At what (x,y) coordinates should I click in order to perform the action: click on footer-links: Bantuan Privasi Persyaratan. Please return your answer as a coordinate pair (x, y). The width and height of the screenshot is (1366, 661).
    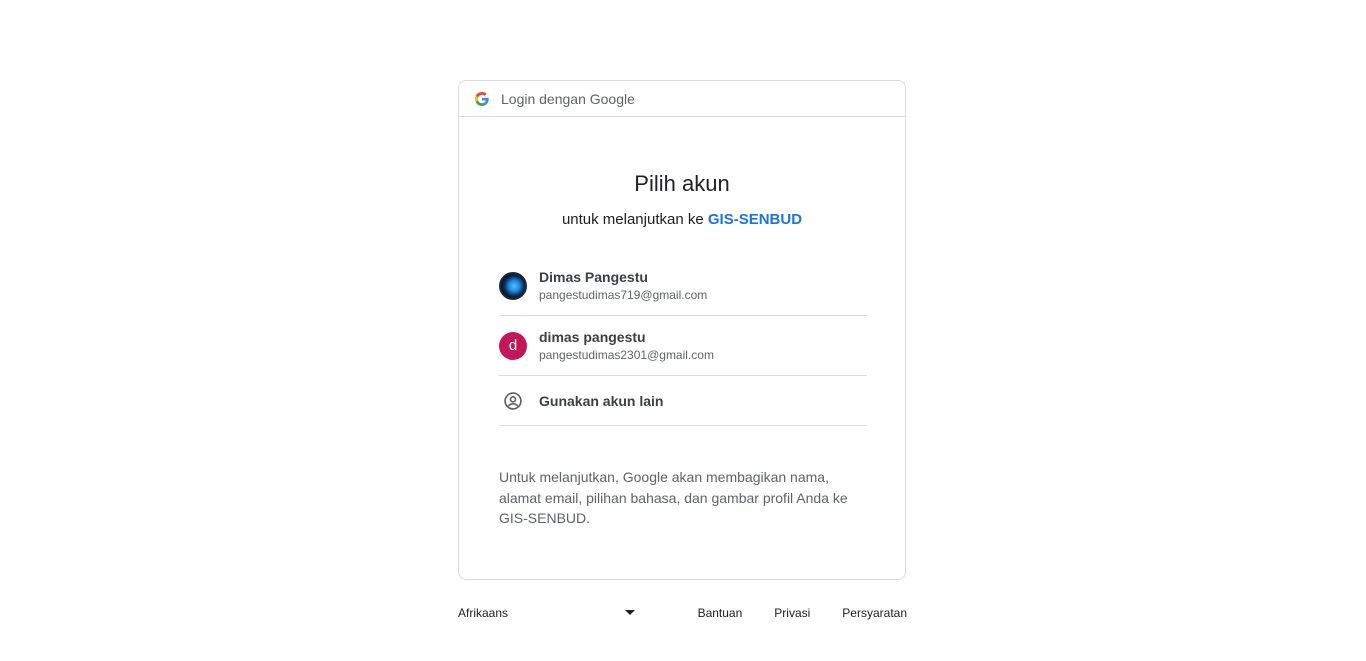
    Looking at the image, I should click on (786, 613).